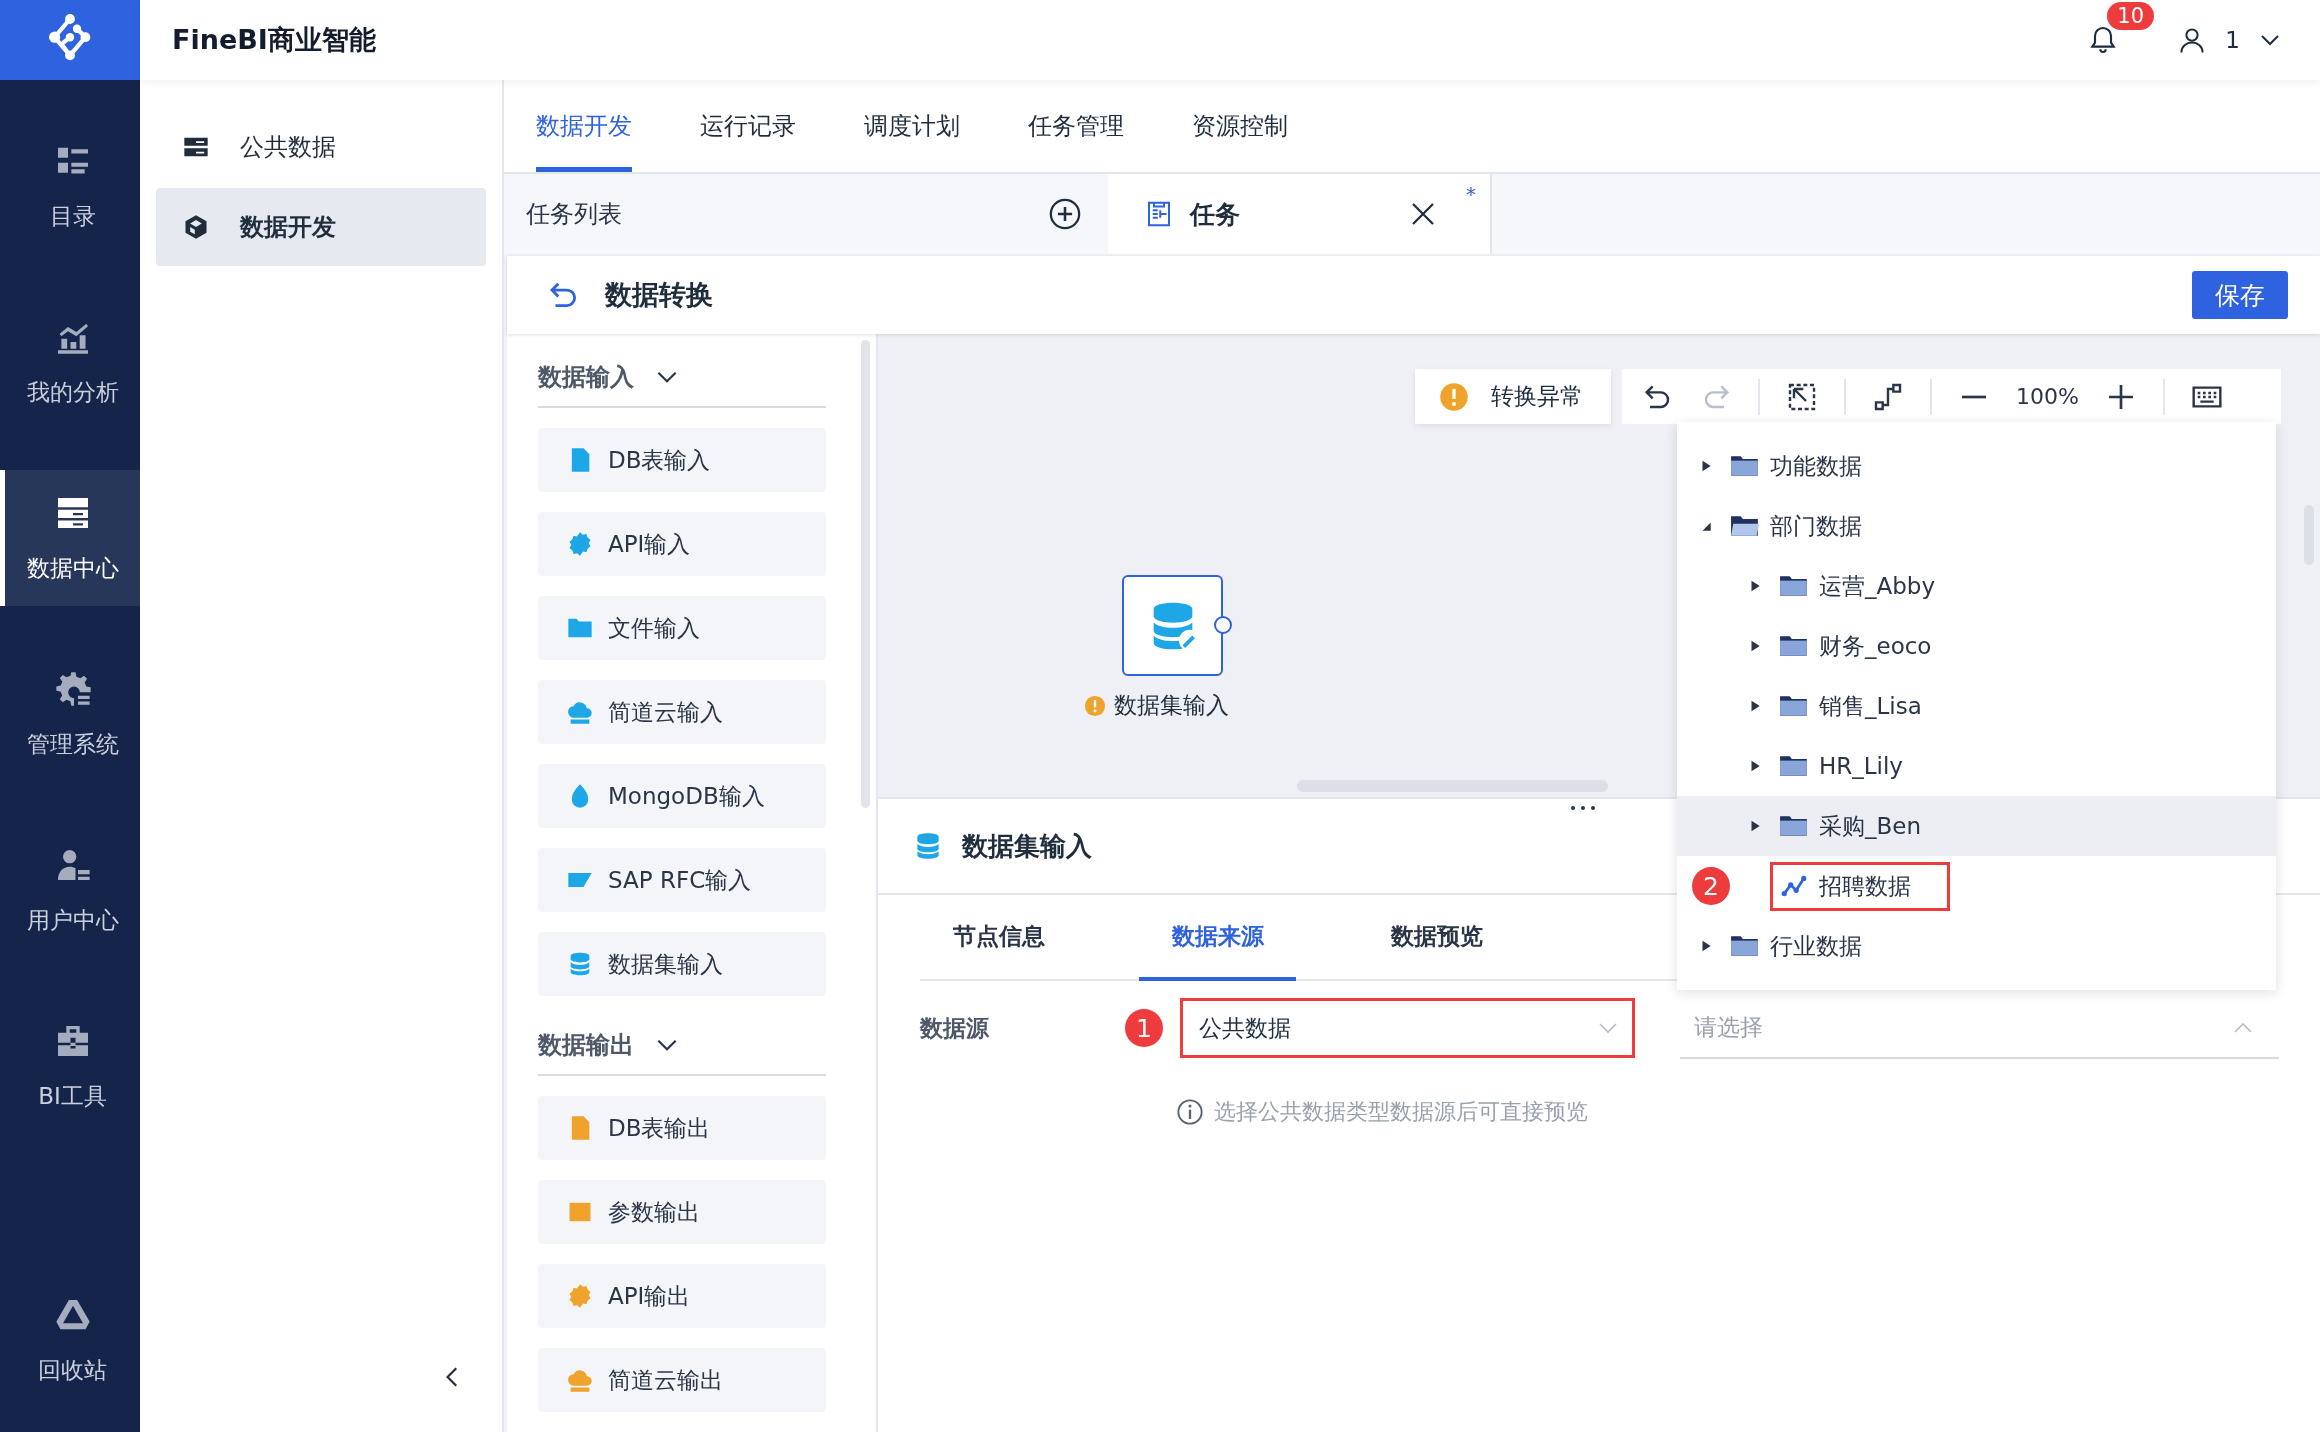 This screenshot has height=1432, width=2320. Describe the element at coordinates (1217, 938) in the screenshot. I see `tab: 数据来源` at that location.